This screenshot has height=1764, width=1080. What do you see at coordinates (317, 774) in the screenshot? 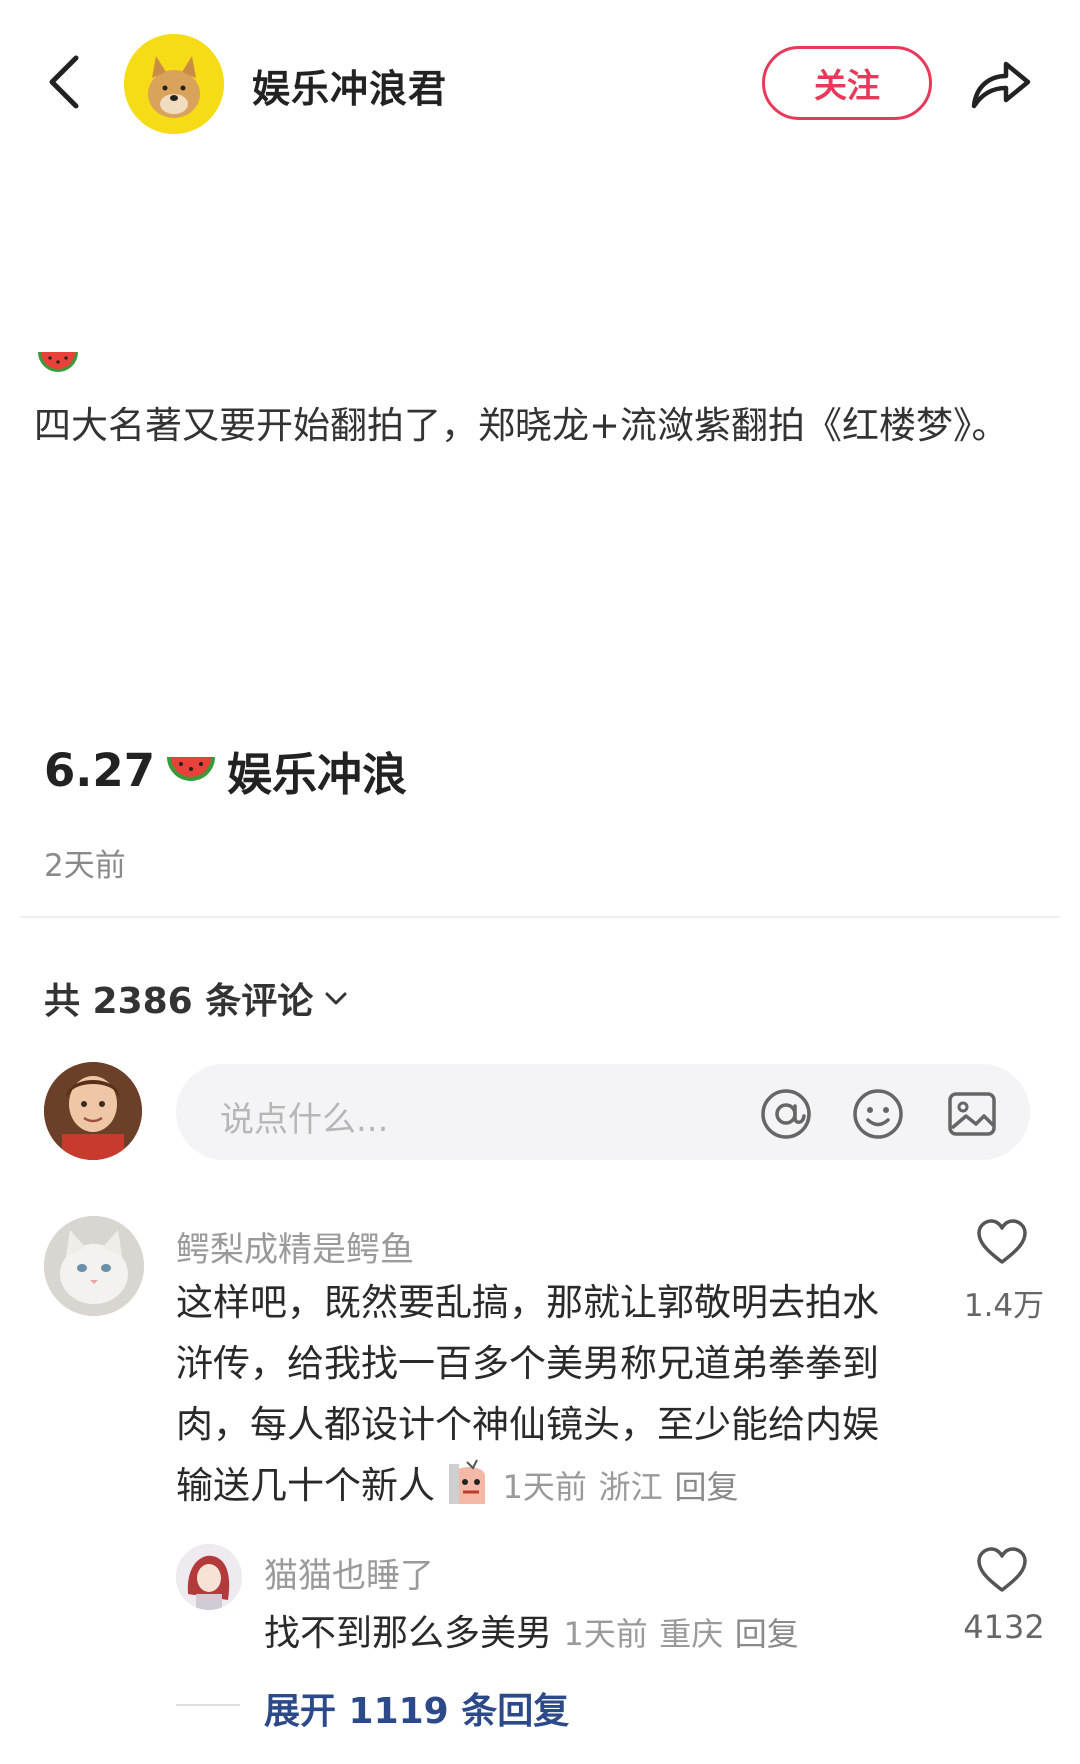
I see `post-title-text: 娱乐冲浪` at bounding box center [317, 774].